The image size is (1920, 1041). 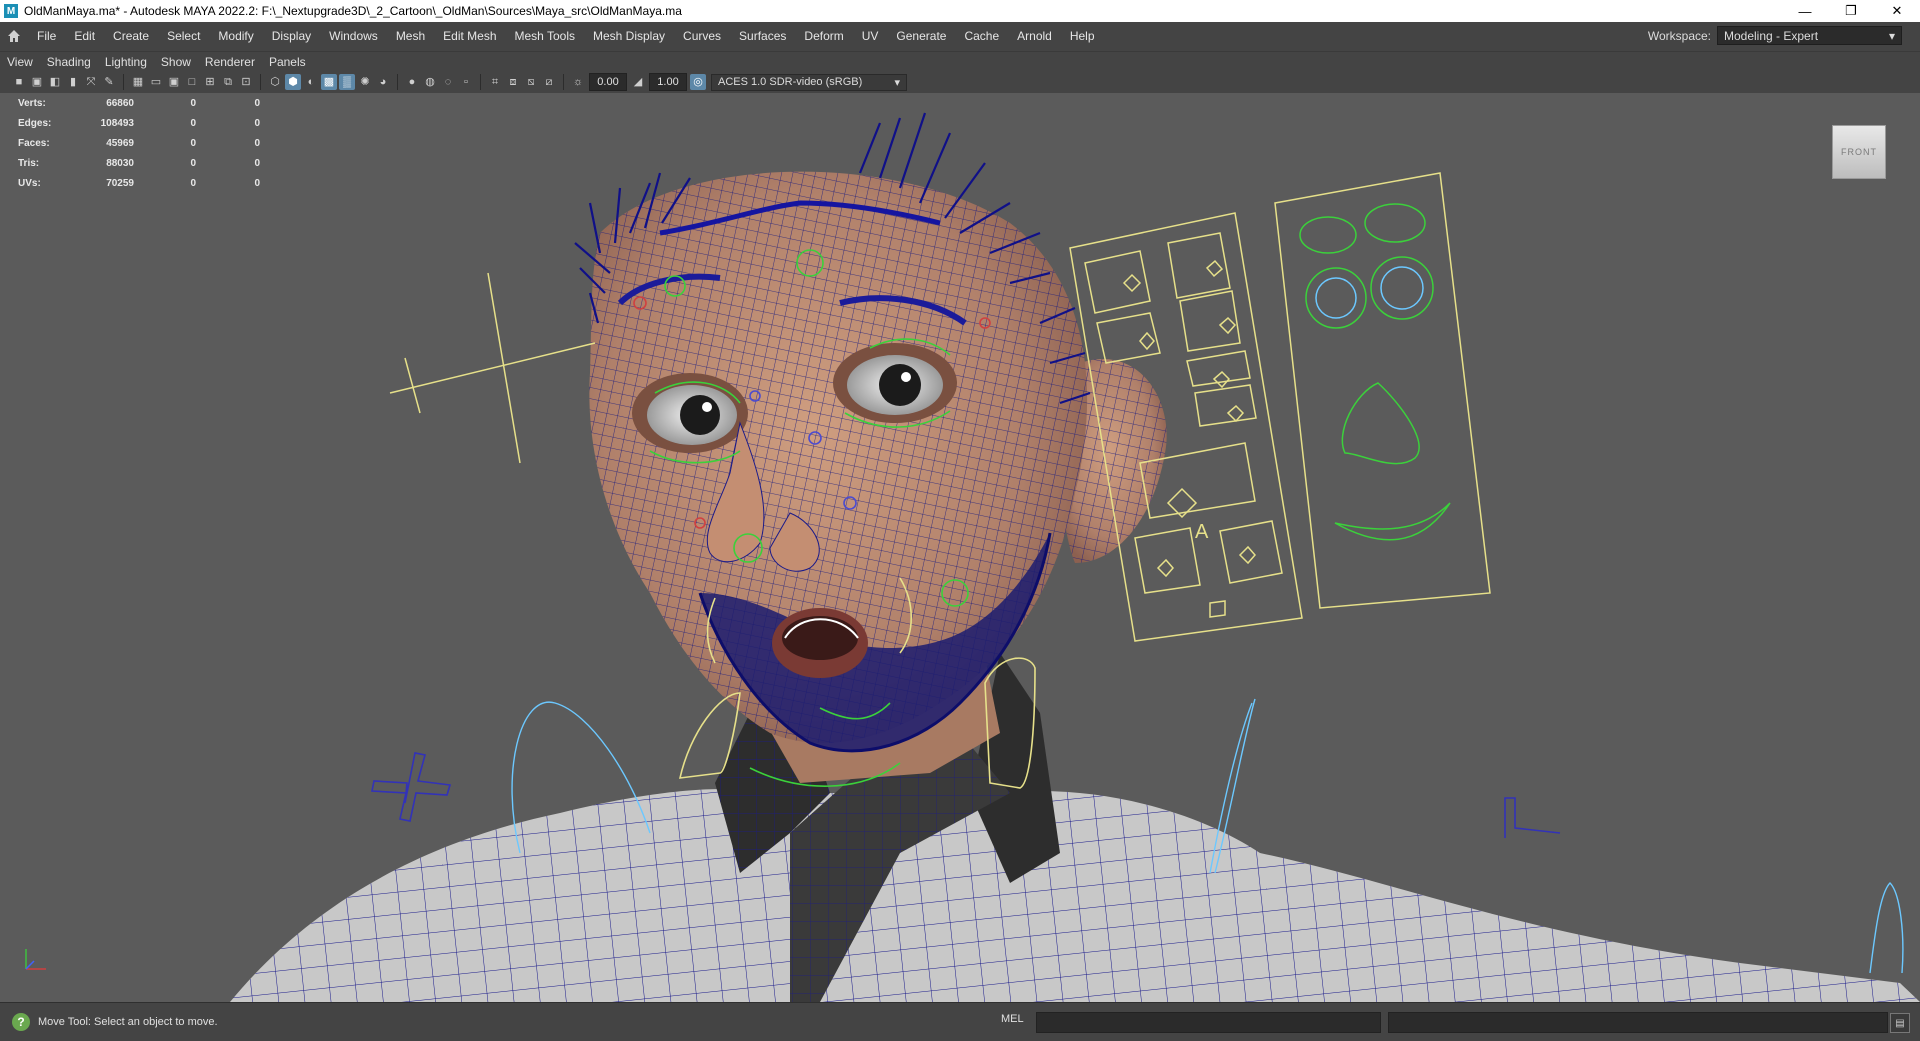 I want to click on help-icon: ?, so click(x=21, y=1022).